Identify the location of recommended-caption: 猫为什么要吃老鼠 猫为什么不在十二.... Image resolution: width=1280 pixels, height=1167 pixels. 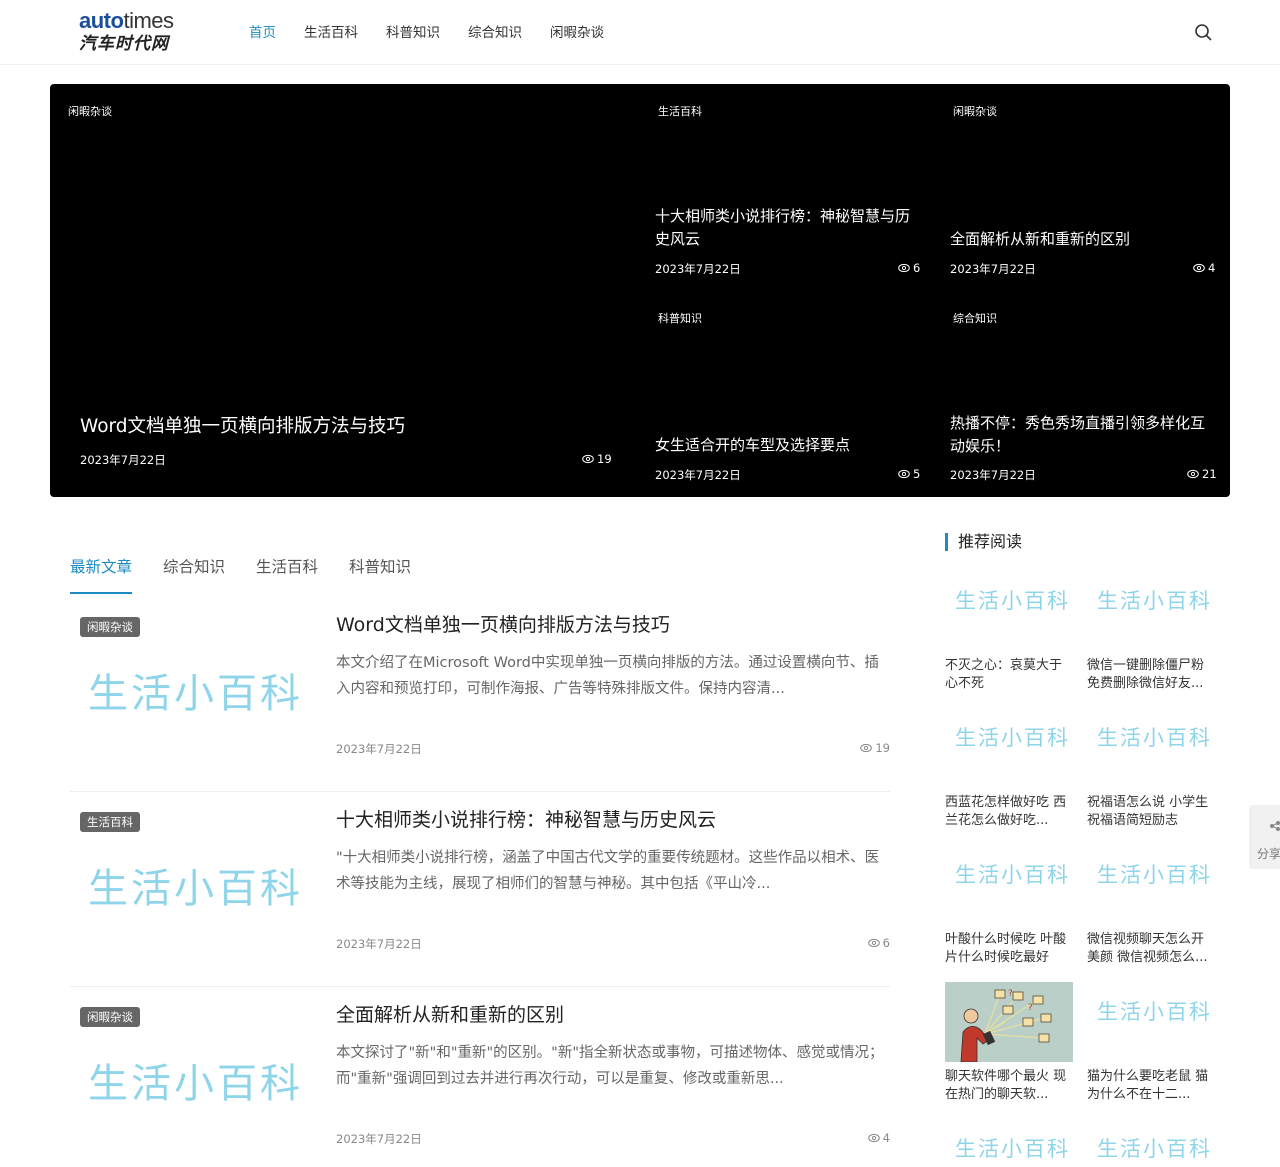
(1151, 1086).